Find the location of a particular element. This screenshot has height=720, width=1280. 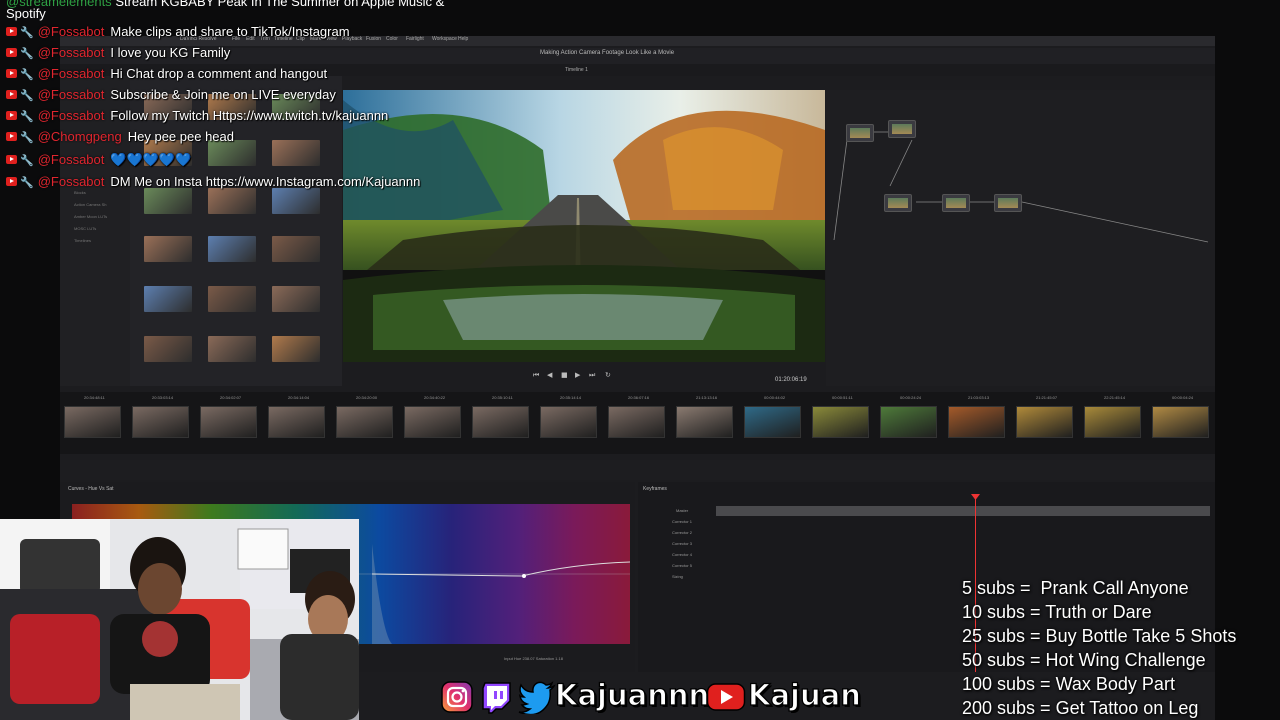

node-graph is located at coordinates (1020, 238).